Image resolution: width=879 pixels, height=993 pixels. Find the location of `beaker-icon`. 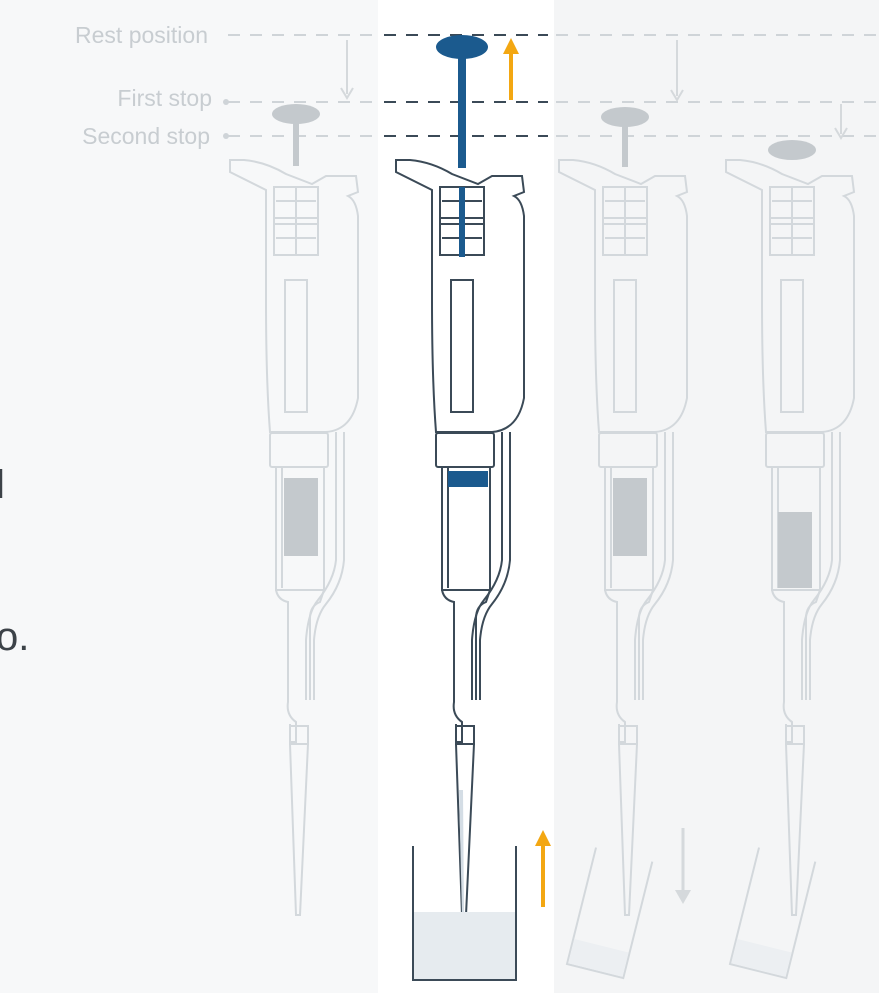

beaker-icon is located at coordinates (464, 913).